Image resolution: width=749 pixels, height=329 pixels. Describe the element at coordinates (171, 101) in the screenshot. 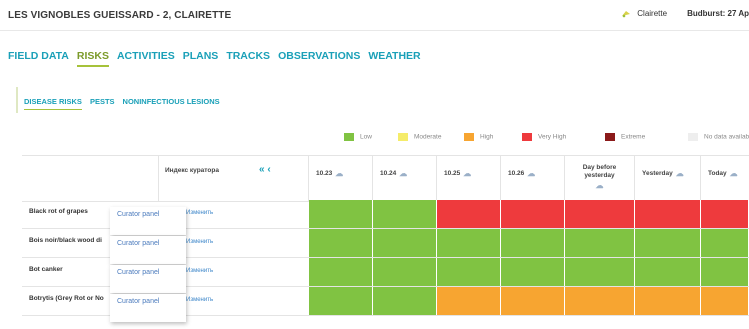

I see `subtab-noninfectious-lesions: NONINFECTIOUS LESIONS` at that location.